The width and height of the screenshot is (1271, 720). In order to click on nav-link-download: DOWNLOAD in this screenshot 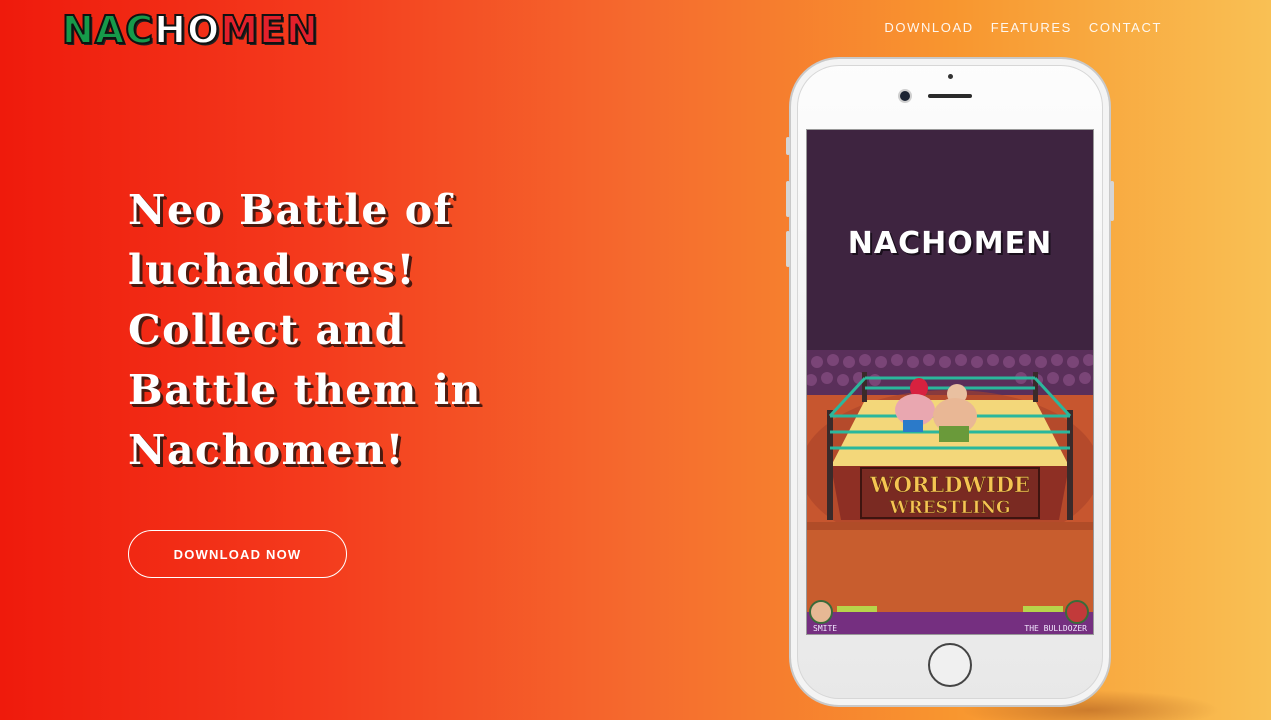, I will do `click(928, 27)`.